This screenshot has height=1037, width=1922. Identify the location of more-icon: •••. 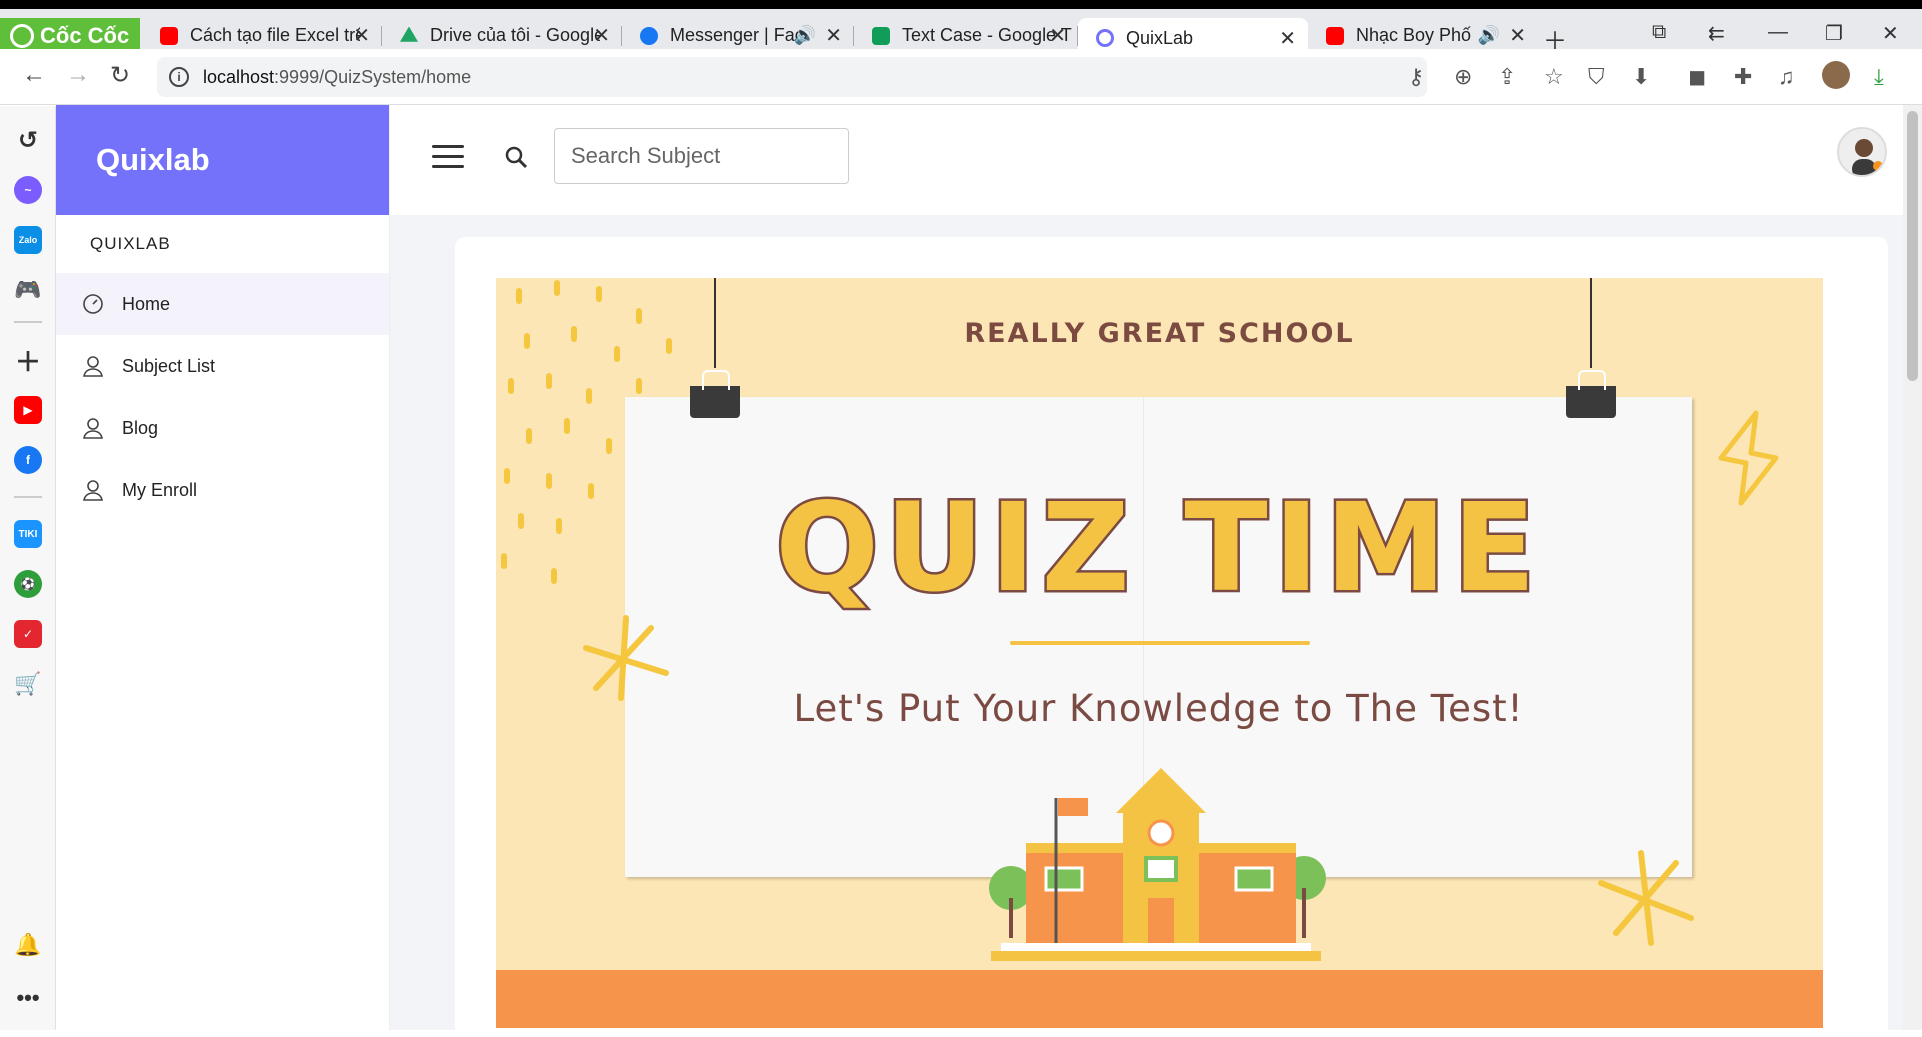
(28, 998).